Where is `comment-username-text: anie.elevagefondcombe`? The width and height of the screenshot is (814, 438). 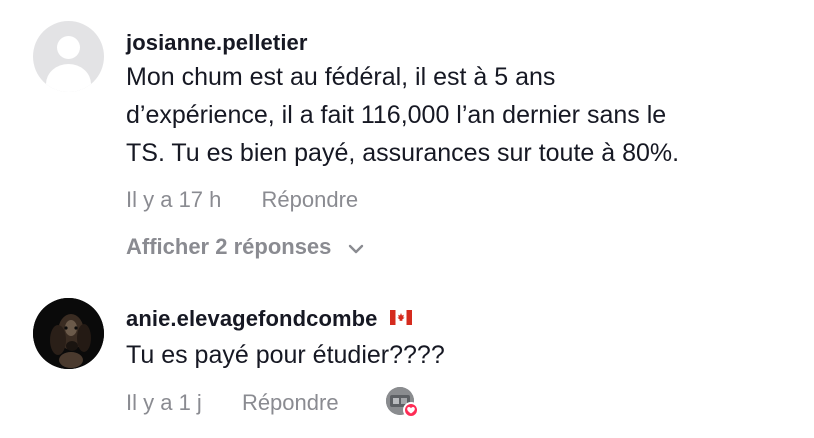
comment-username-text: anie.elevagefondcombe is located at coordinates (252, 318).